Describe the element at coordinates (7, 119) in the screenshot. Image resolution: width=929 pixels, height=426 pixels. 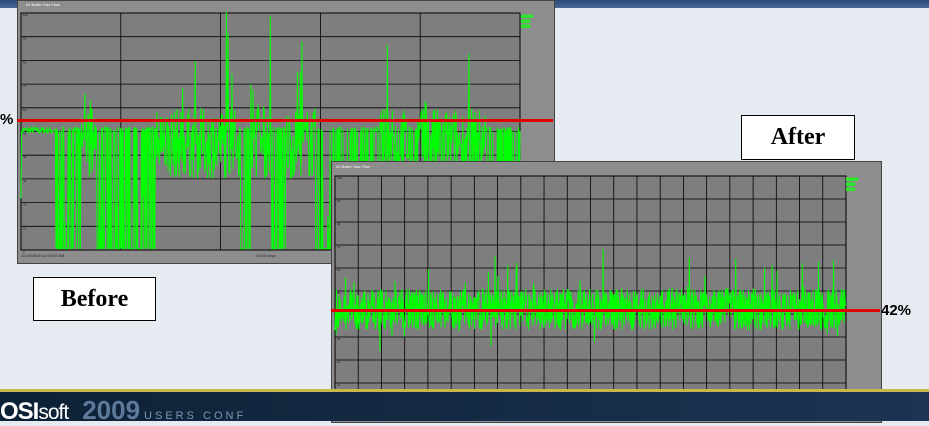
I see `before-percent-label: %` at that location.